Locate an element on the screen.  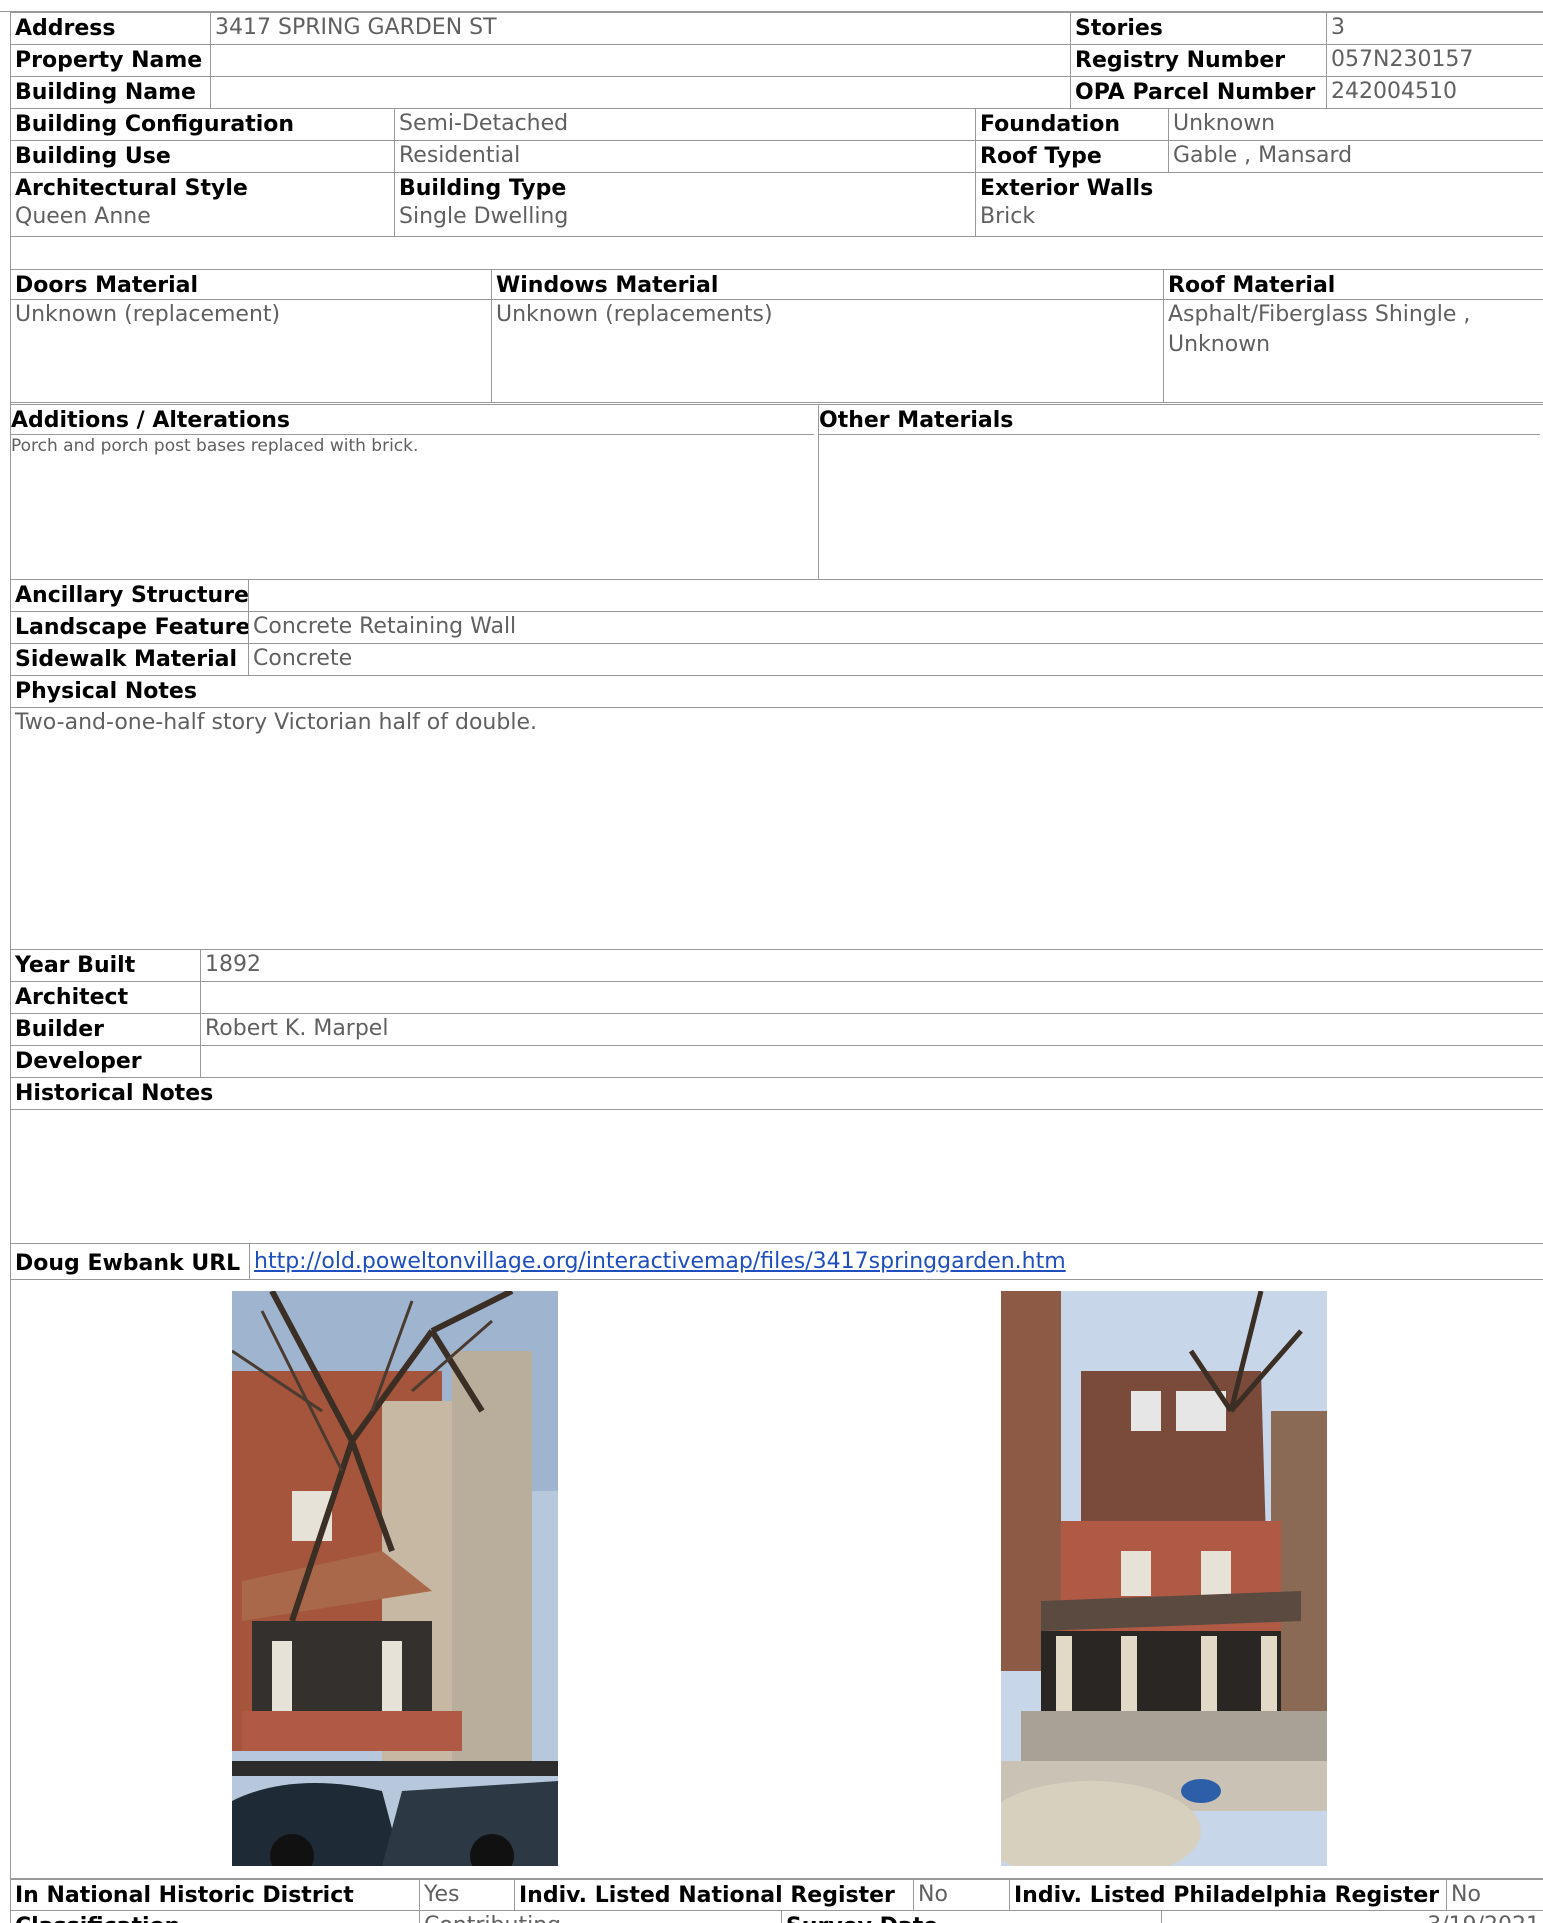
building-photo-front is located at coordinates (1164, 1578).